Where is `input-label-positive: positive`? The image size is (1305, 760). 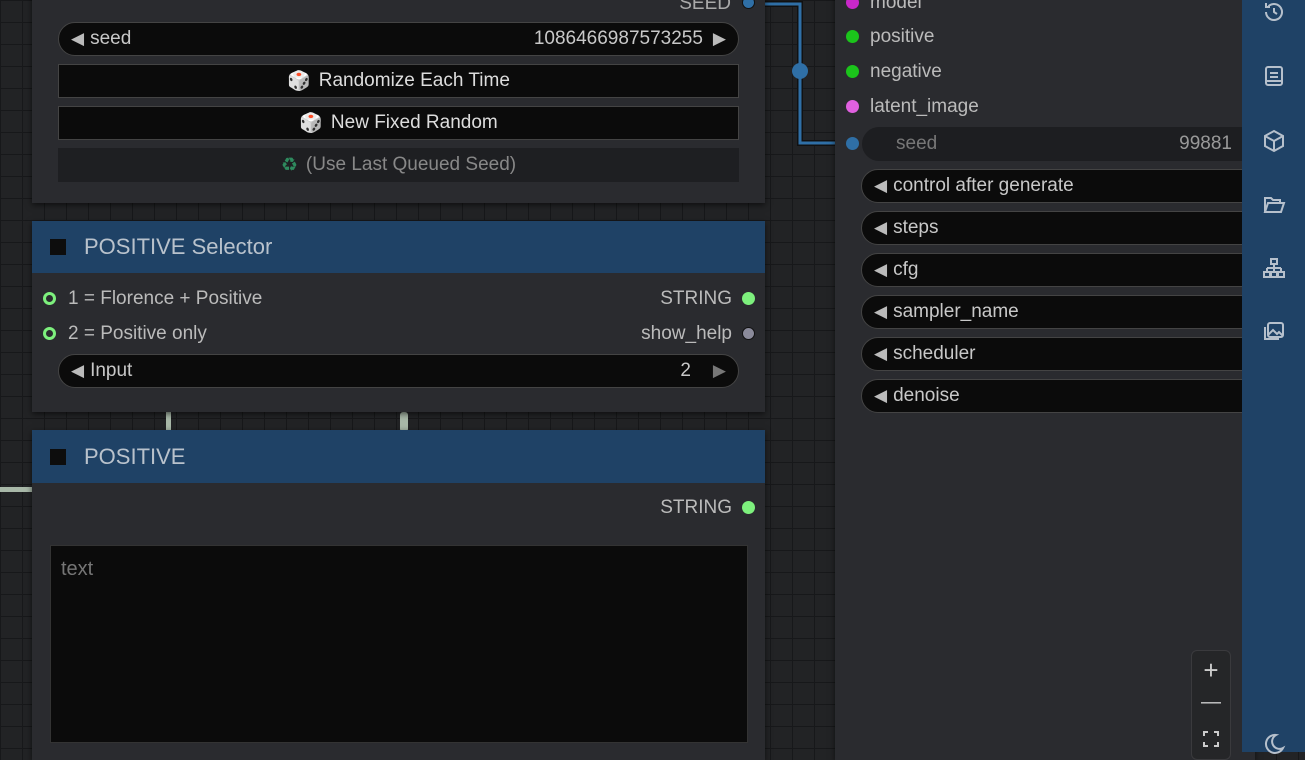
input-label-positive: positive is located at coordinates (902, 36).